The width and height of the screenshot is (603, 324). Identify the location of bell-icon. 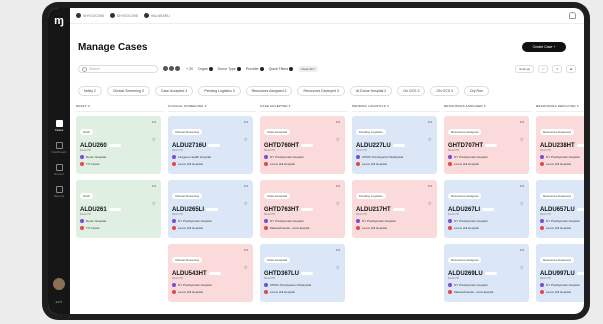
(572, 15).